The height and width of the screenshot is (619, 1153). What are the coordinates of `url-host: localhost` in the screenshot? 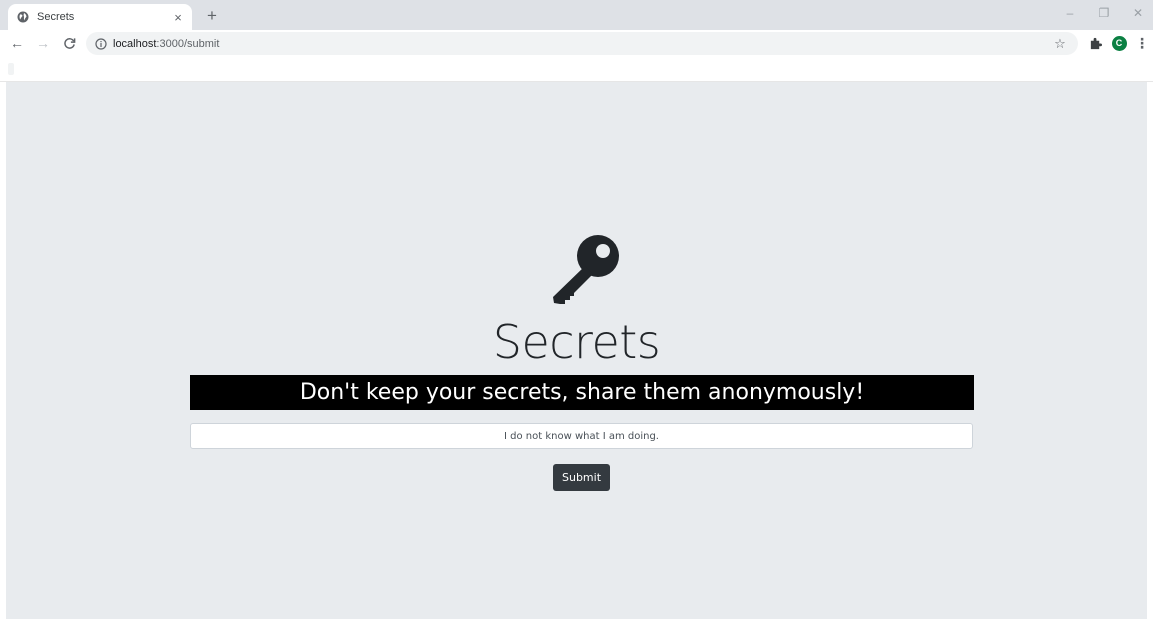 It's located at (135, 43).